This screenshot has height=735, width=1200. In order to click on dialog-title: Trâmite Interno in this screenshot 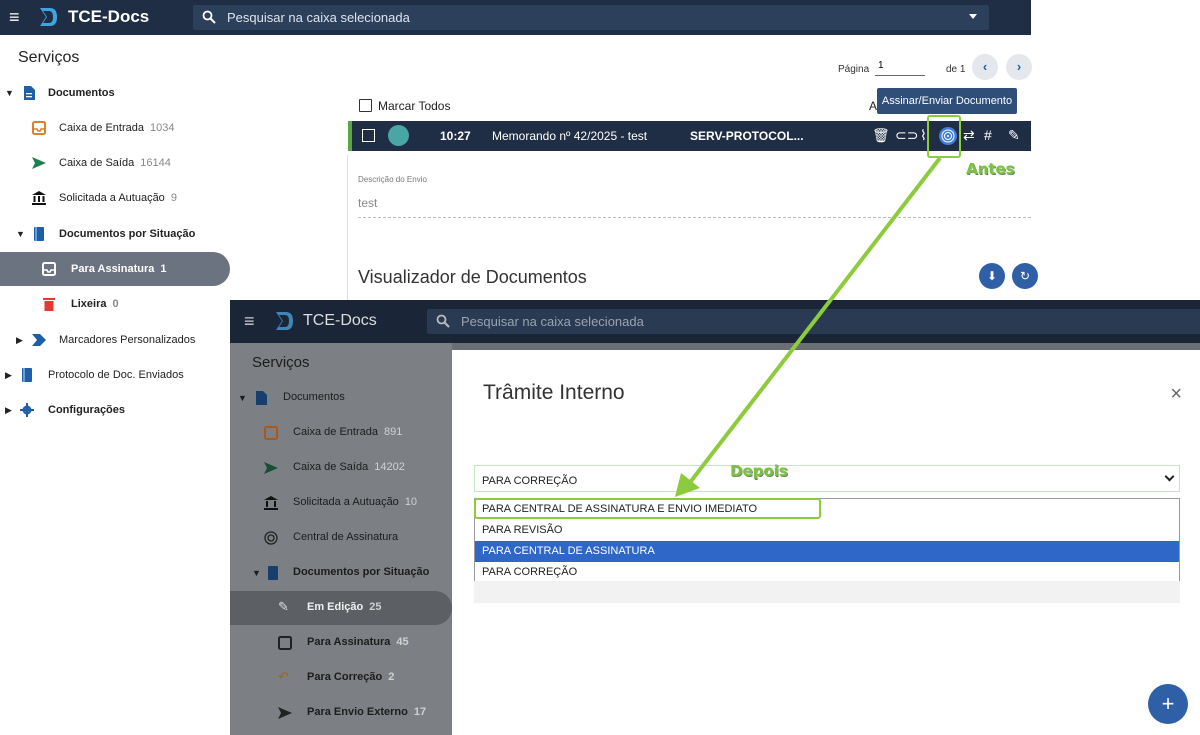, I will do `click(554, 392)`.